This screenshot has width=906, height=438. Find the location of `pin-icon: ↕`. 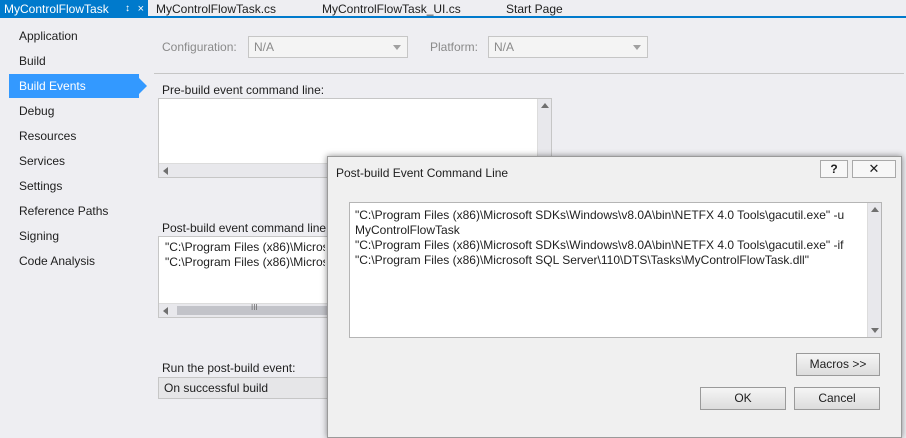

pin-icon: ↕ is located at coordinates (127, 9).